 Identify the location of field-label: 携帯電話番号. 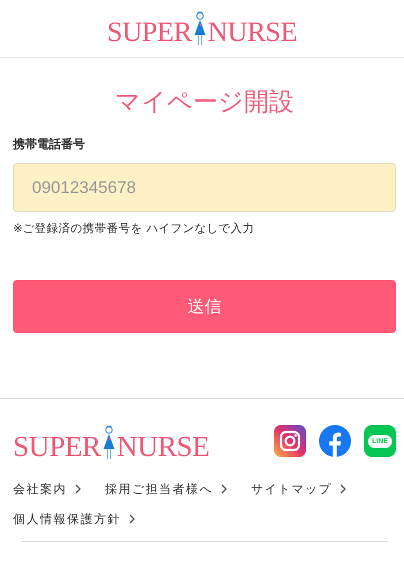
(49, 144).